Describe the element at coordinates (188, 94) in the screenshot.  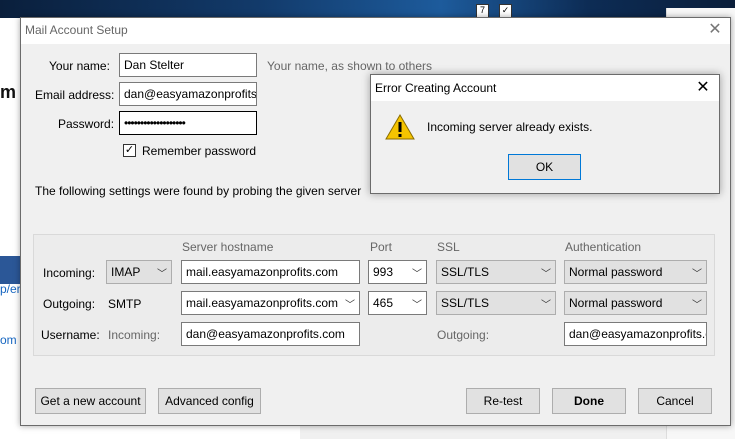
I see `email-input: dan@easyamazonprofits` at that location.